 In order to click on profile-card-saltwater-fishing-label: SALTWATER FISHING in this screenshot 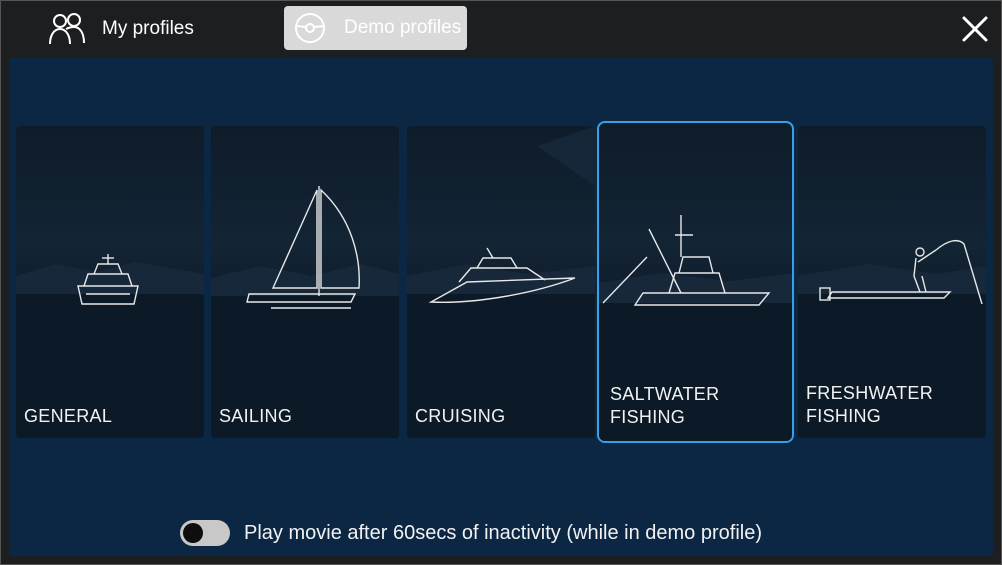, I will do `click(665, 405)`.